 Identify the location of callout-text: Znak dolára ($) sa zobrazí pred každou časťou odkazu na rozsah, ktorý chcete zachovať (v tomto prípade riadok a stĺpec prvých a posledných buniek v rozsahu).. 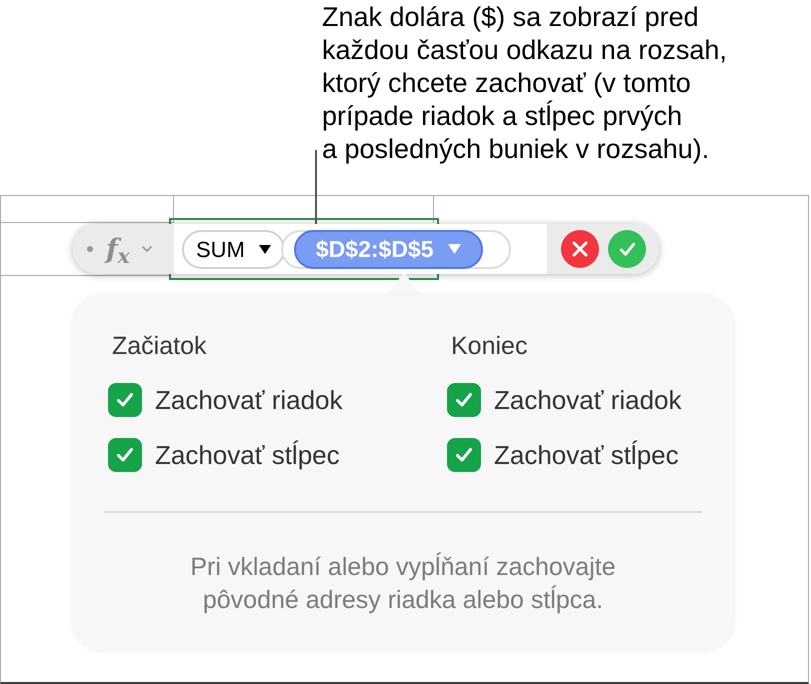
(524, 83).